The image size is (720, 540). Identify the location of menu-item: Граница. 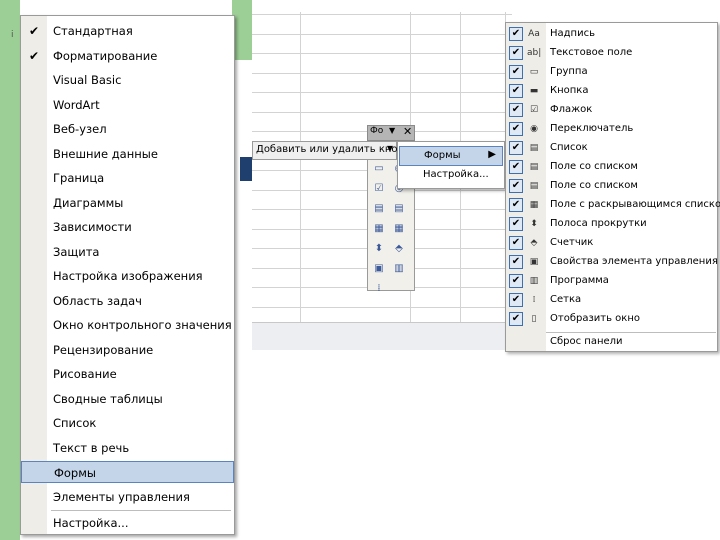
(127, 178).